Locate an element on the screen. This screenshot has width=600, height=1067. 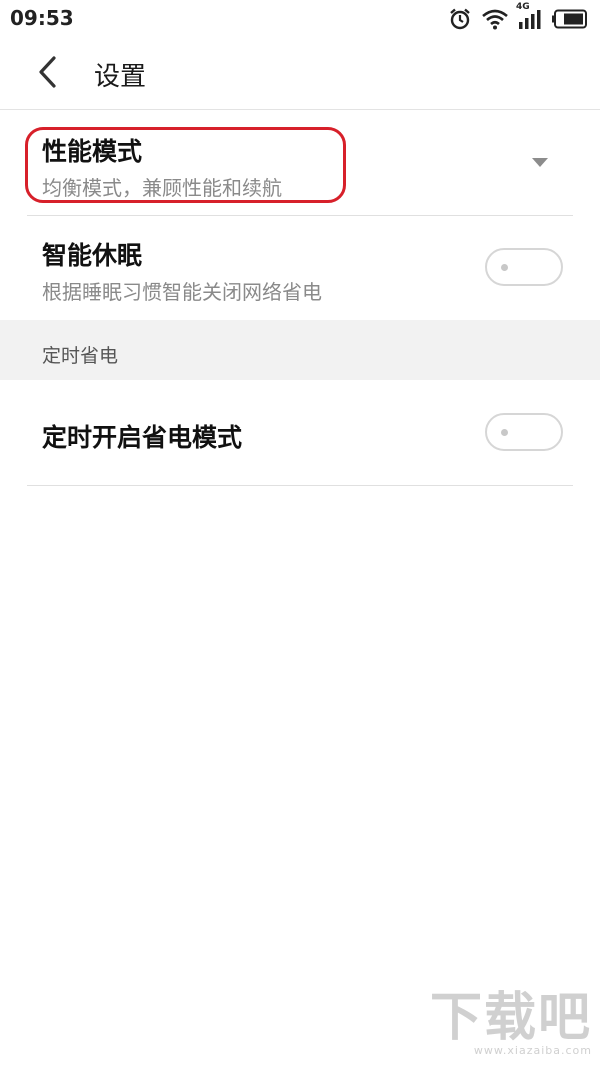
toolbar: 设置 is located at coordinates (300, 74).